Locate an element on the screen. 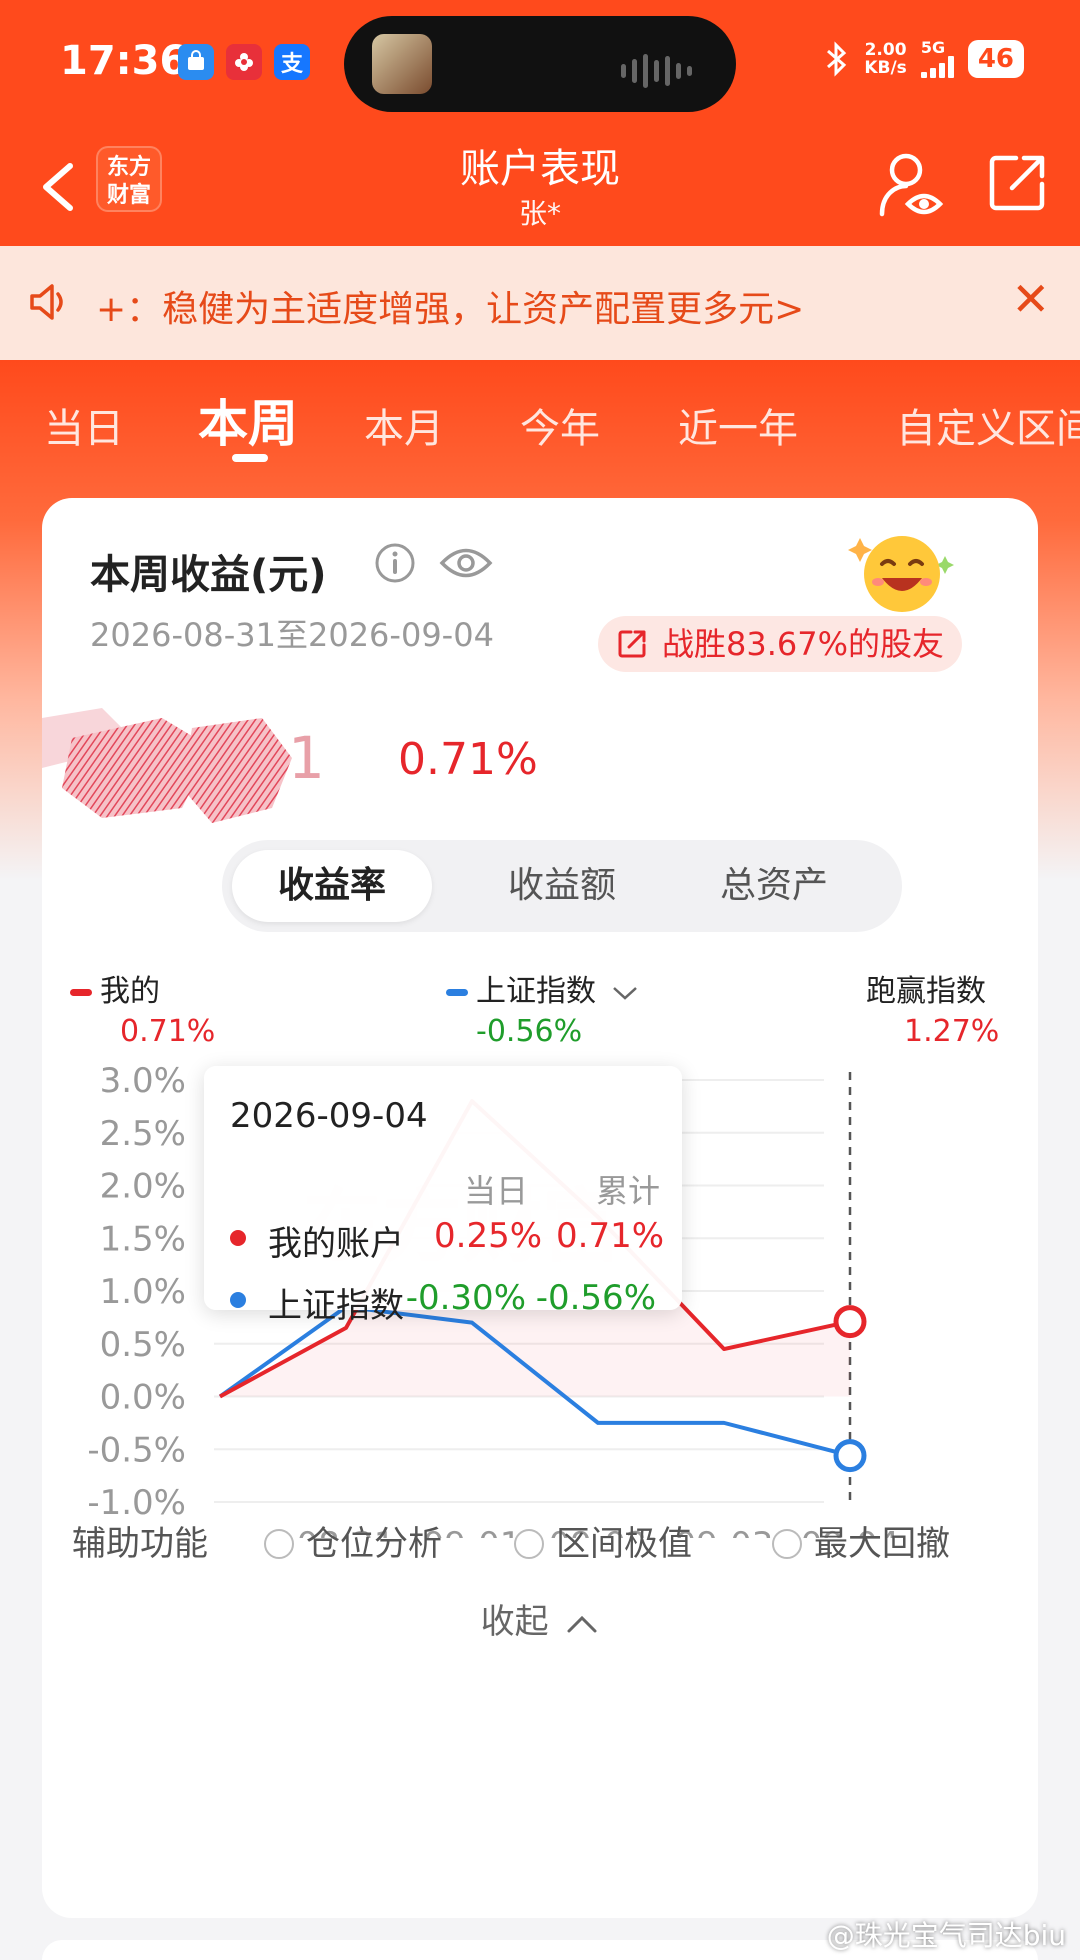 Image resolution: width=1080 pixels, height=1960 pixels. legend-mine-value: 0.71% is located at coordinates (168, 1031).